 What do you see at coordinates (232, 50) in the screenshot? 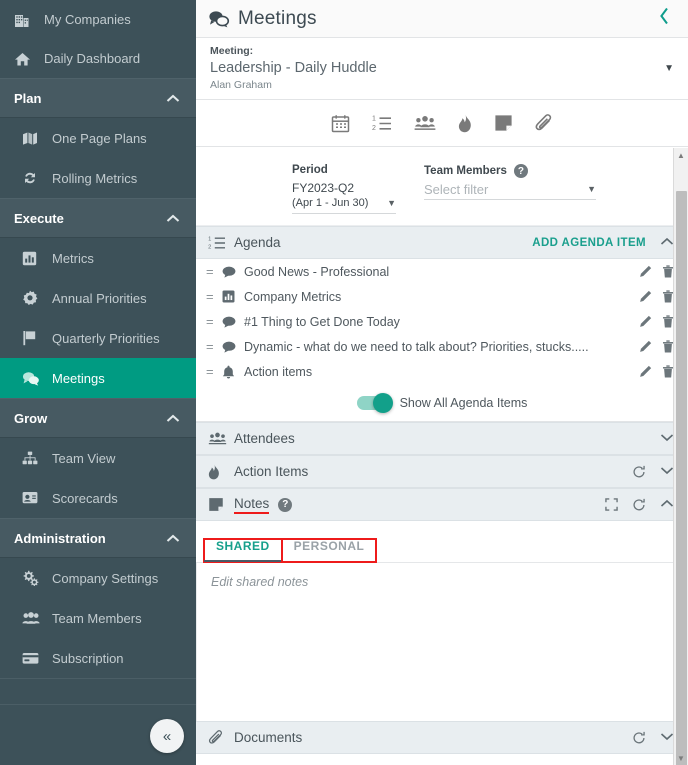
I see `meeting-label: Meeting:` at bounding box center [232, 50].